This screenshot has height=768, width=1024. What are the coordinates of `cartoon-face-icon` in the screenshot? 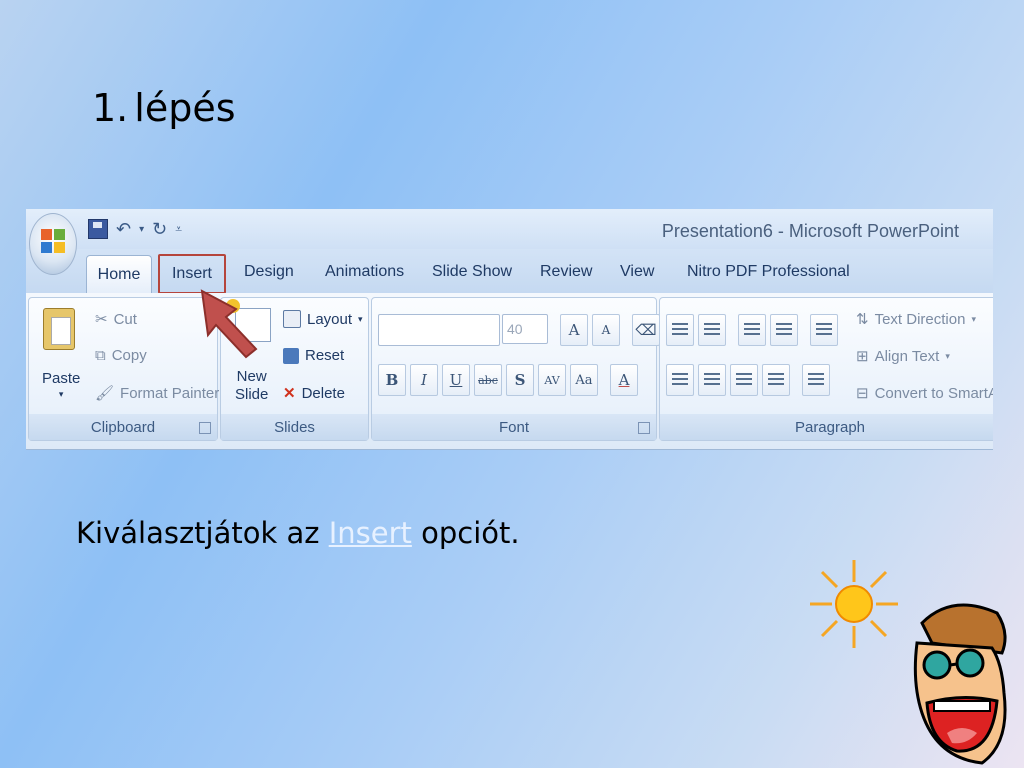 It's located at (960, 684).